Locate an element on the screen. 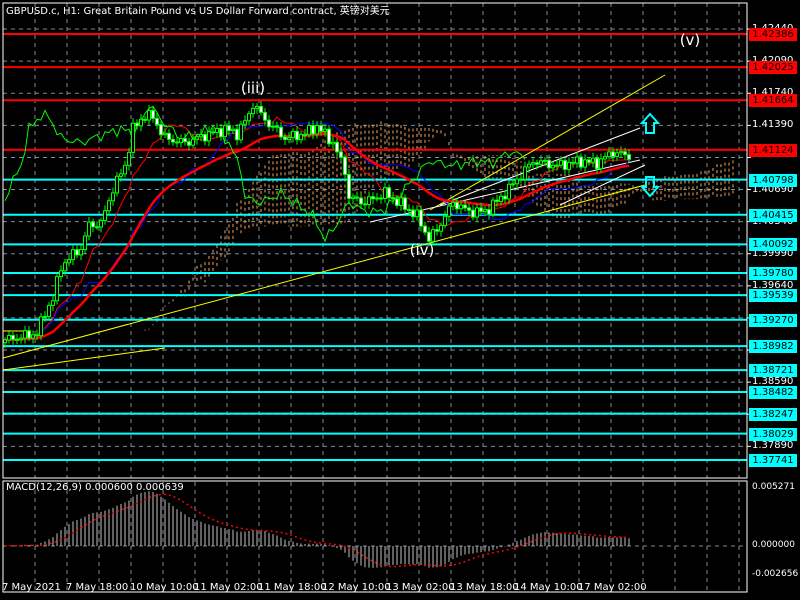 This screenshot has width=800, height=600. level-price-label: 1.40798 is located at coordinates (773, 180).